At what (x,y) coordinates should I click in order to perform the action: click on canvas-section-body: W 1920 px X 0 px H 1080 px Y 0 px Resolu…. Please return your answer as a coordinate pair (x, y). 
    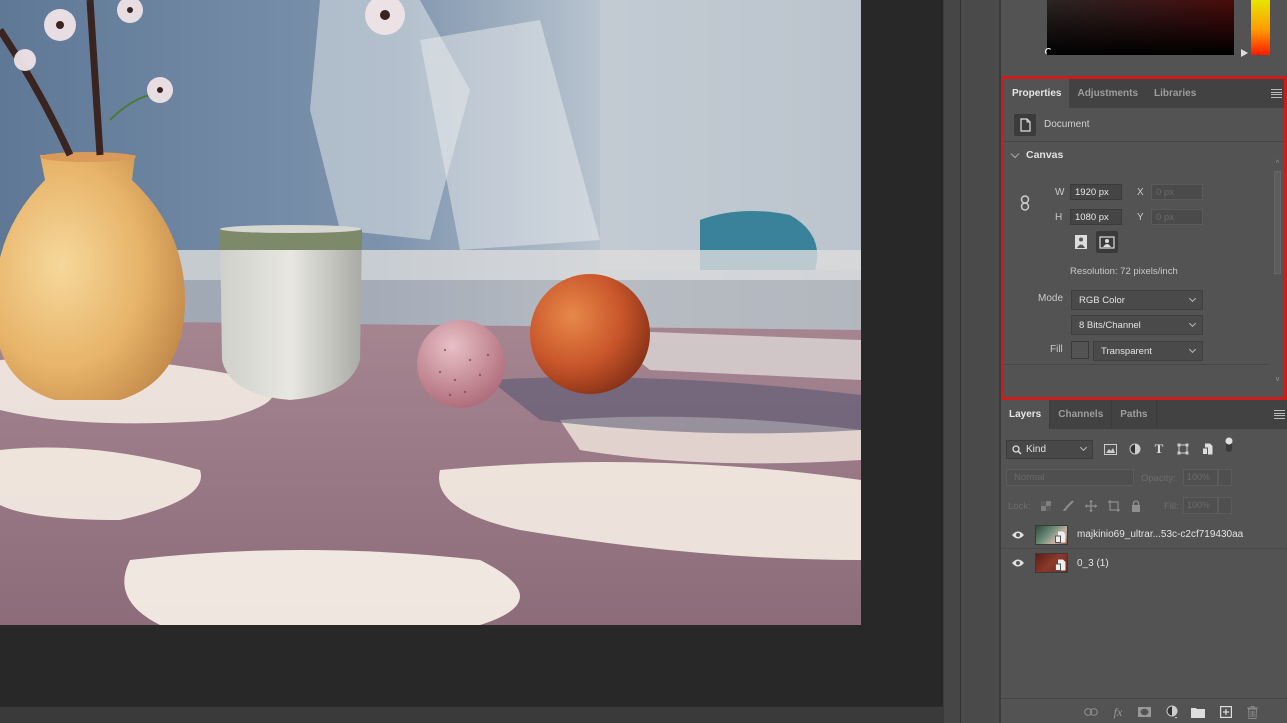
    Looking at the image, I should click on (1144, 268).